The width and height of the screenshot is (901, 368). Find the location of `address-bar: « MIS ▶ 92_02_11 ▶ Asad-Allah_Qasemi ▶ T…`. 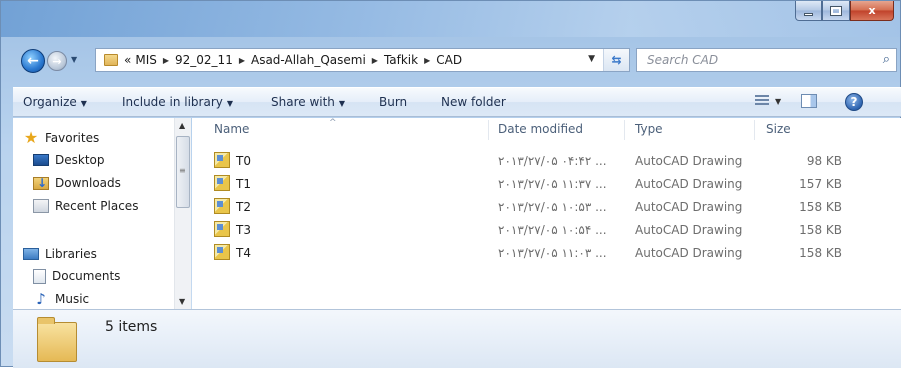

address-bar: « MIS ▶ 92_02_11 ▶ Asad-Allah_Qasemi ▶ T… is located at coordinates (362, 60).